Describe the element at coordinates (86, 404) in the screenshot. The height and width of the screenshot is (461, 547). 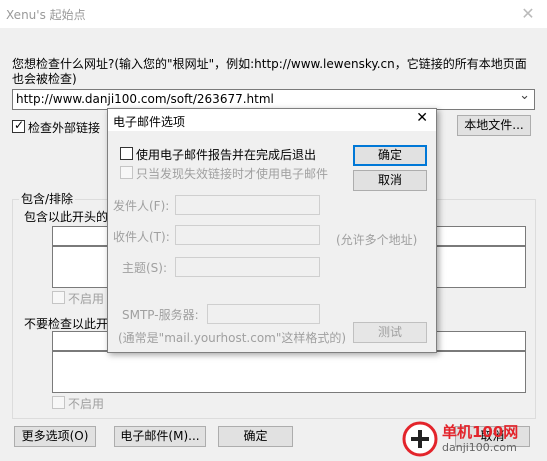
I see `exclude-disable-label: 不启用` at that location.